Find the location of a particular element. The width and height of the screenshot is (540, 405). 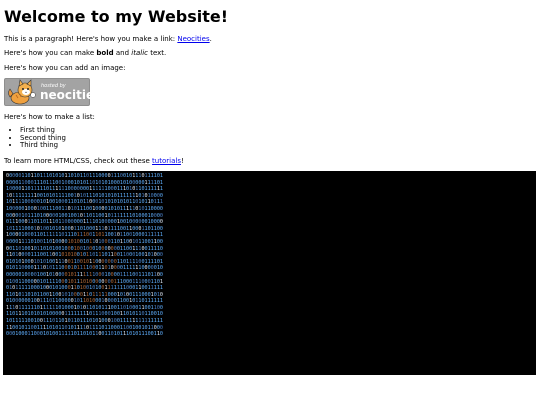

tutorials-link: tutorials is located at coordinates (166, 161).